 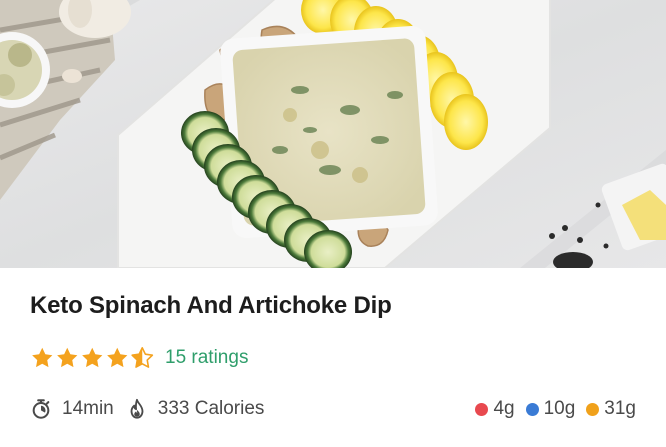 I want to click on calories: 333 Calories, so click(x=195, y=409).